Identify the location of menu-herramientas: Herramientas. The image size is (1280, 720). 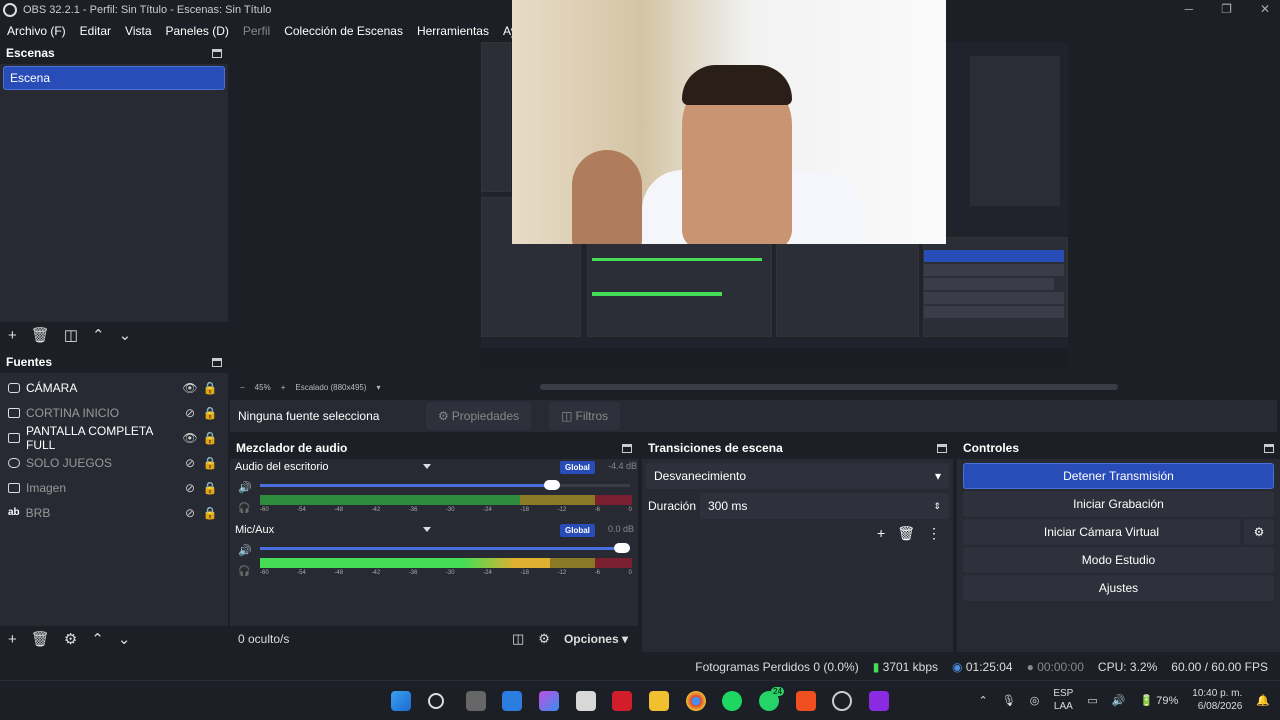
(453, 31).